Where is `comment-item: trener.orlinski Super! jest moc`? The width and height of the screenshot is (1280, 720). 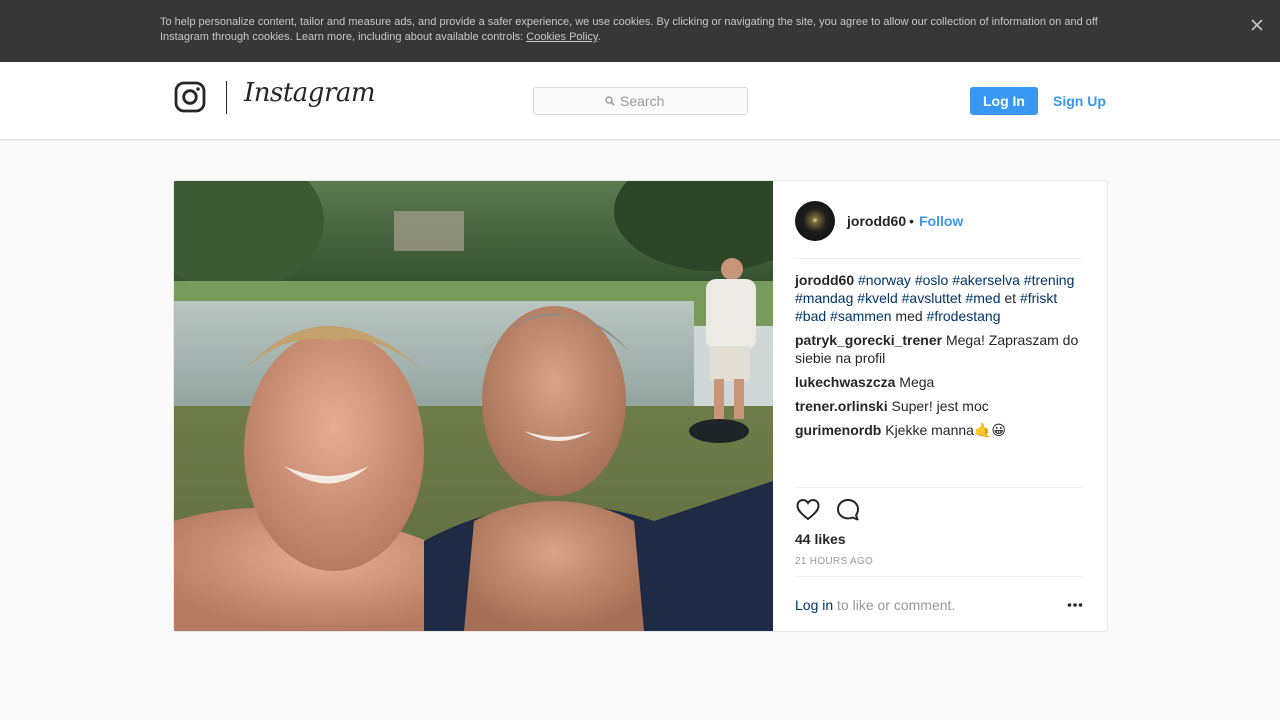
comment-item: trener.orlinski Super! jest moc is located at coordinates (940, 406).